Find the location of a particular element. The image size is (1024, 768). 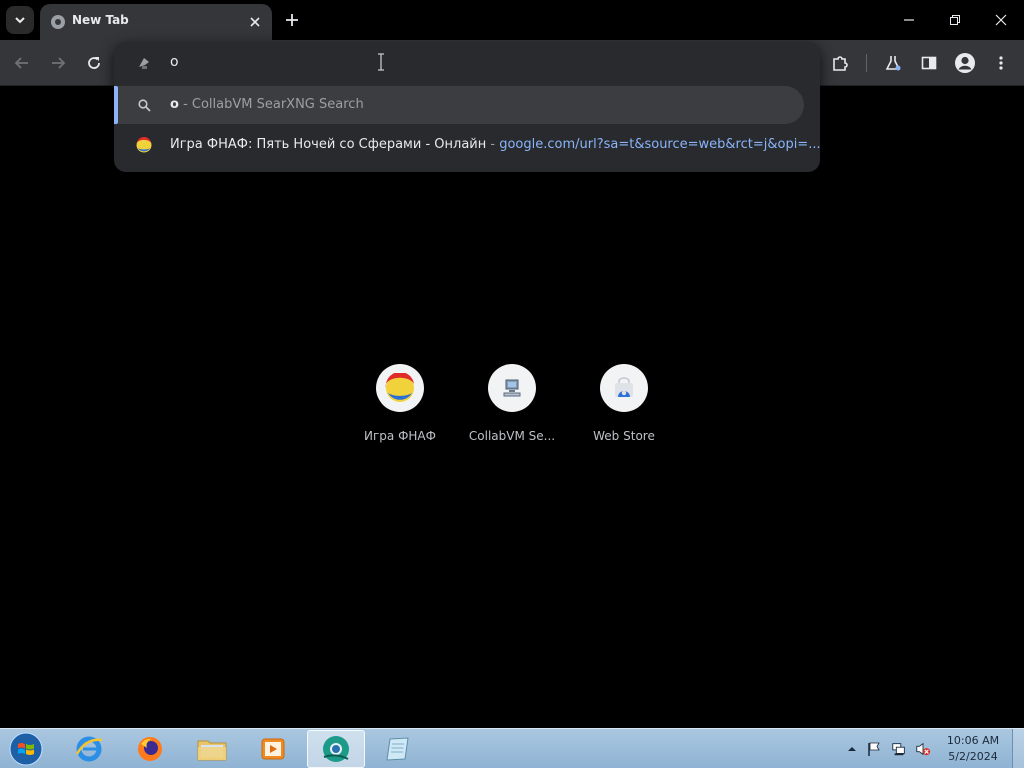

side-panel-icon is located at coordinates (929, 63).